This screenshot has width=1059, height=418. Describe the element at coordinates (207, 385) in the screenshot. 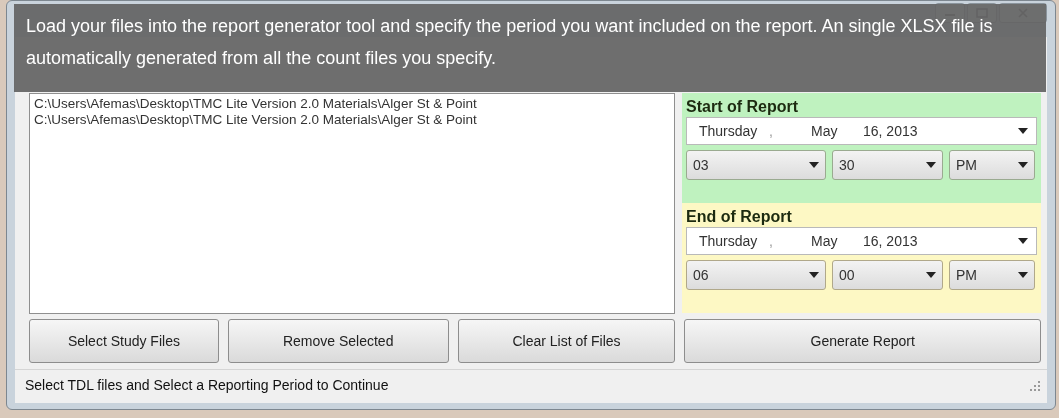

I see `status-text: Select TDL files and Select a Reporting Period to Continue` at that location.